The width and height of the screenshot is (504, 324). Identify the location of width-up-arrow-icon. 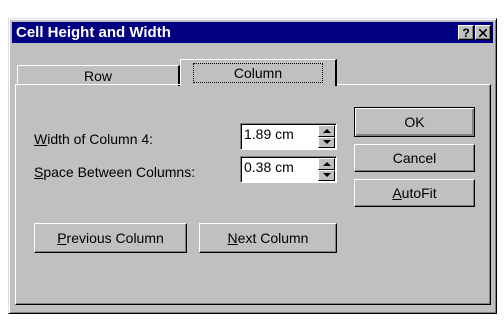
(326, 131).